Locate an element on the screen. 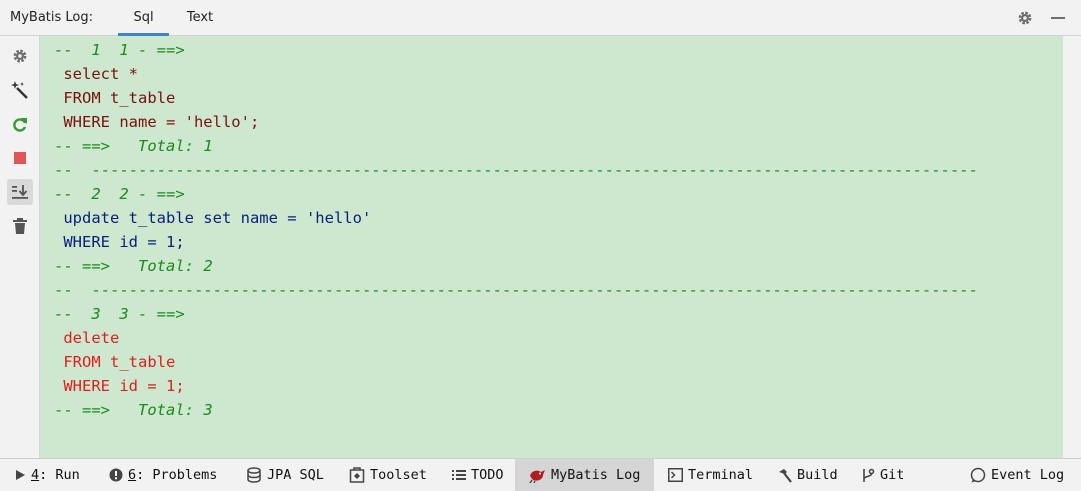 This screenshot has height=491, width=1081. jpa-sql-tool-button: JPA SQL is located at coordinates (285, 475).